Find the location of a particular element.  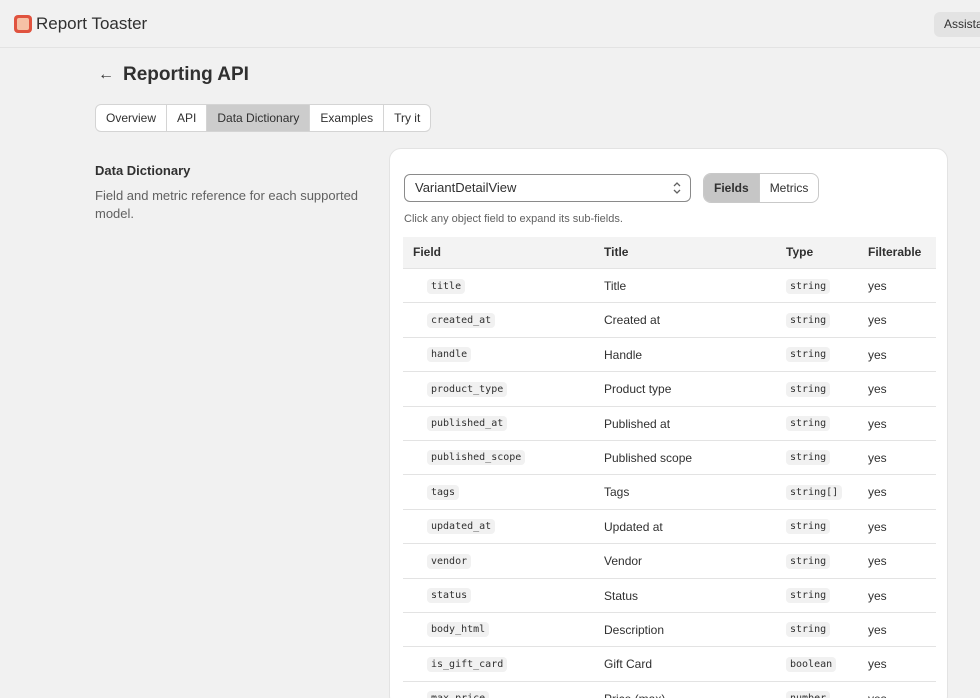

title-cell: Gift Card is located at coordinates (628, 664).